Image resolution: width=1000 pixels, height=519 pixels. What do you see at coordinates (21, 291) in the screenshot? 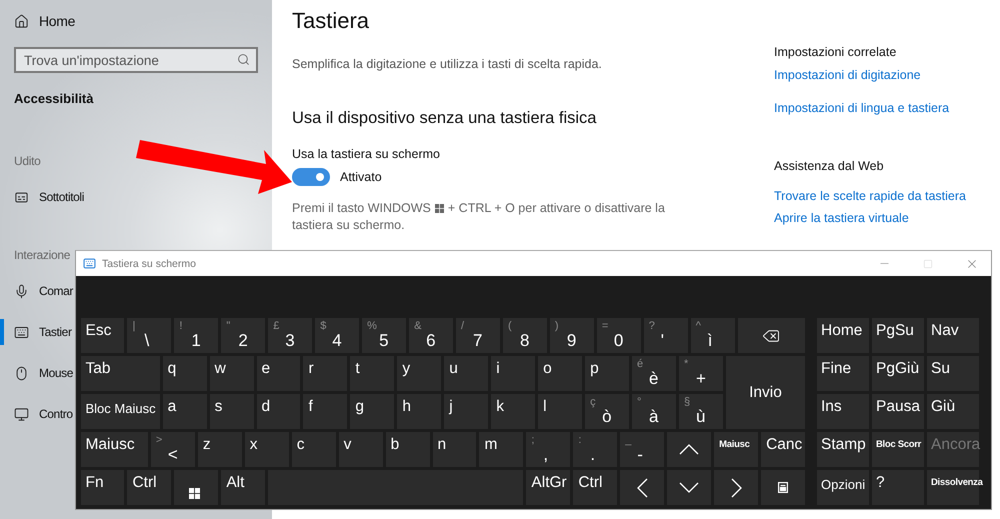
I see `microphone-icon` at bounding box center [21, 291].